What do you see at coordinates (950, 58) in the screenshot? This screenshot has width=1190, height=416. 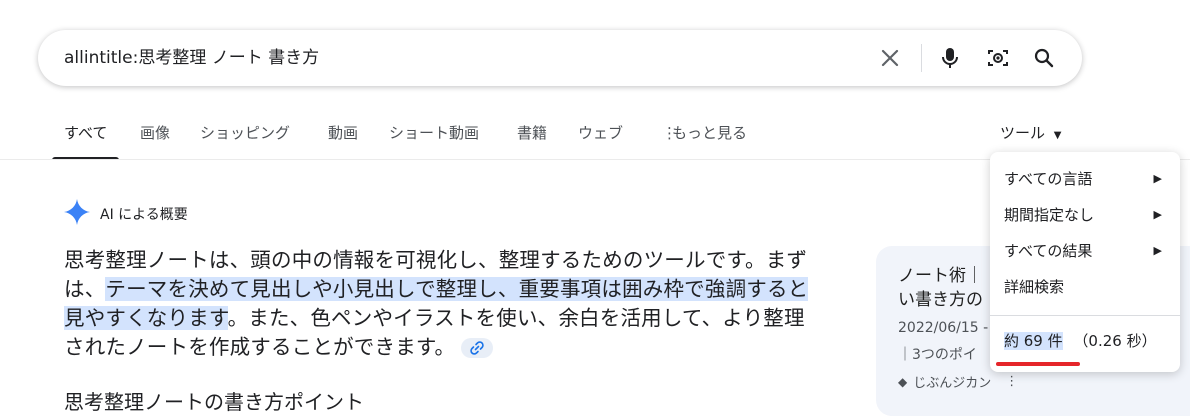 I see `microphone-icon` at bounding box center [950, 58].